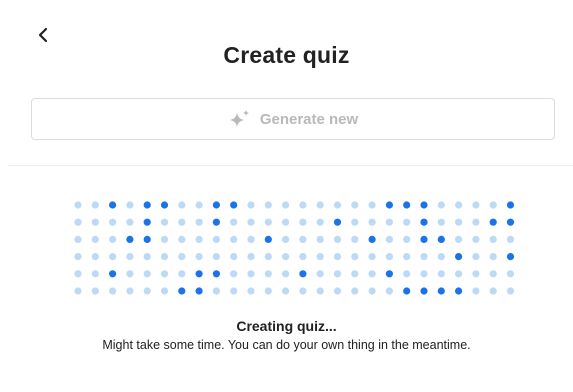  I want to click on page-title: Create quiz, so click(286, 55).